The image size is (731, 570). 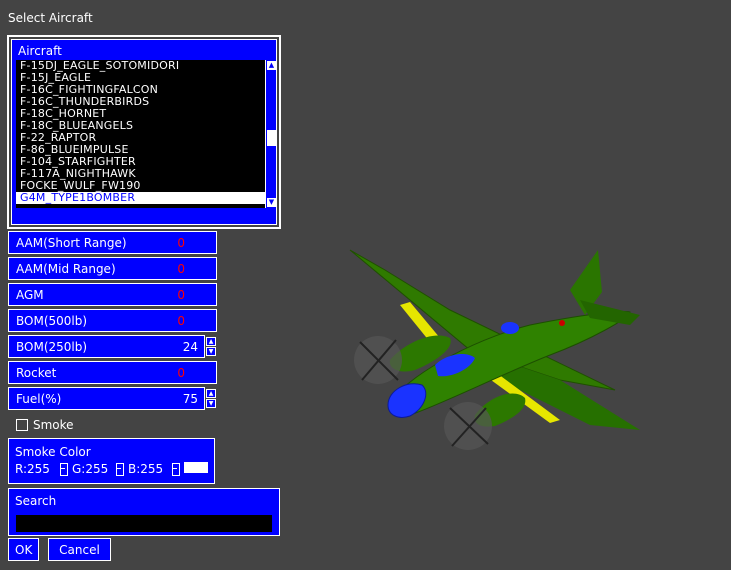 I want to click on weapon-label: BOM(250lb), so click(x=52, y=347).